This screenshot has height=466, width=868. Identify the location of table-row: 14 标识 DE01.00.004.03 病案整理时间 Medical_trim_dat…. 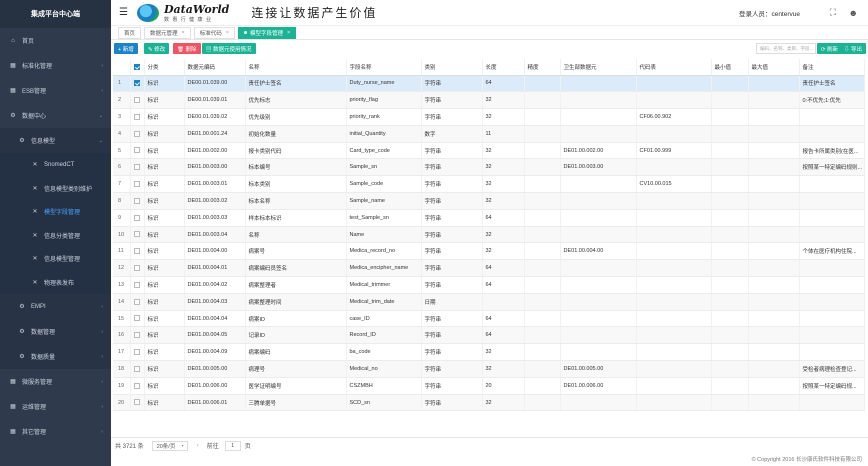
(489, 302).